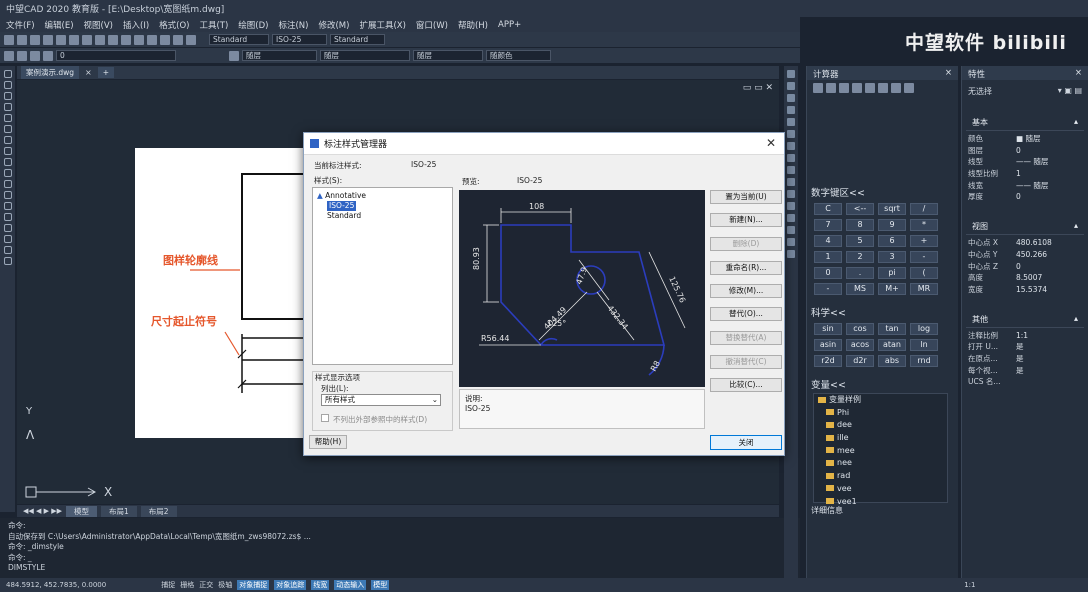 The width and height of the screenshot is (1088, 592). I want to click on delete-button: 删除(D), so click(746, 244).